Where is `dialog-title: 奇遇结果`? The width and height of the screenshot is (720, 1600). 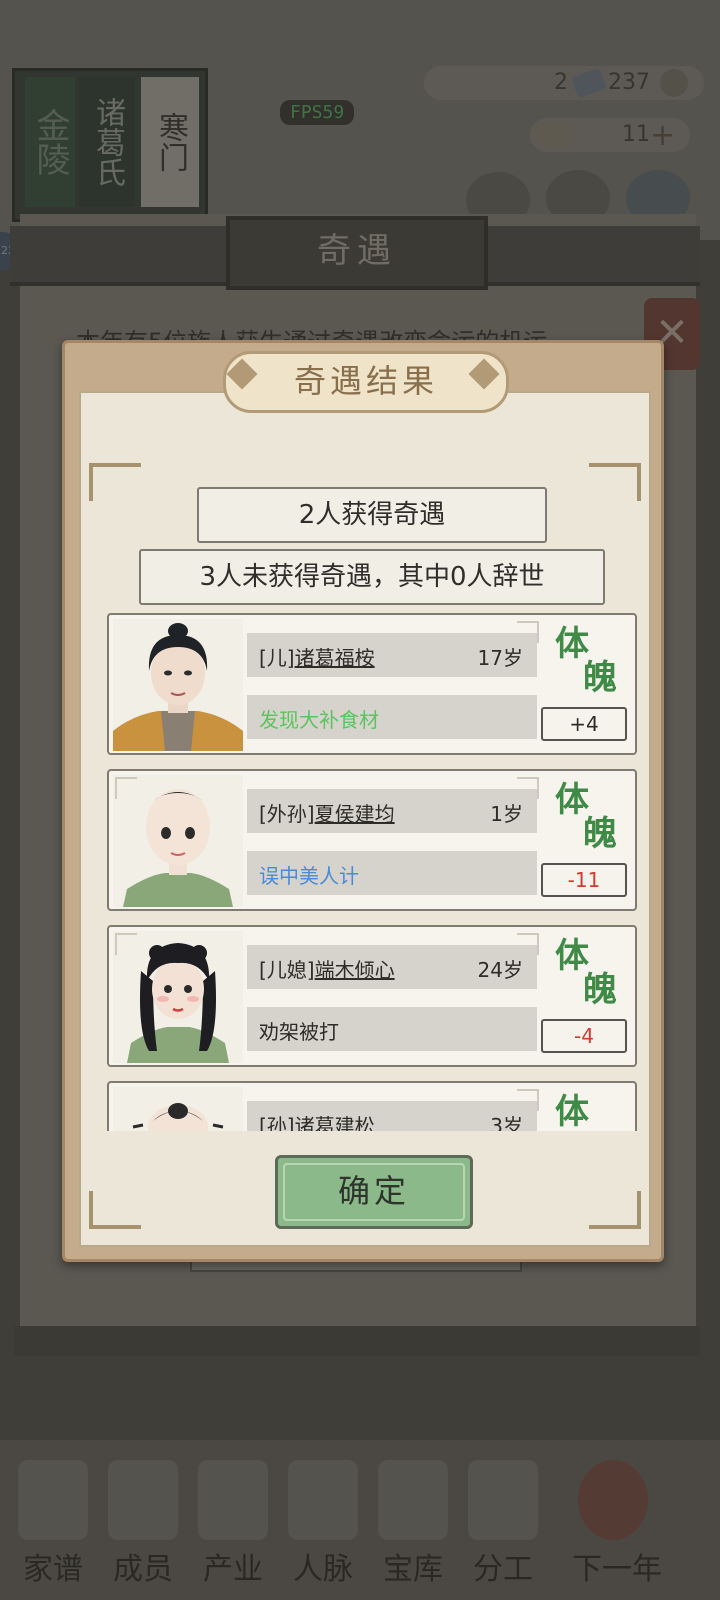 dialog-title: 奇遇结果 is located at coordinates (366, 382).